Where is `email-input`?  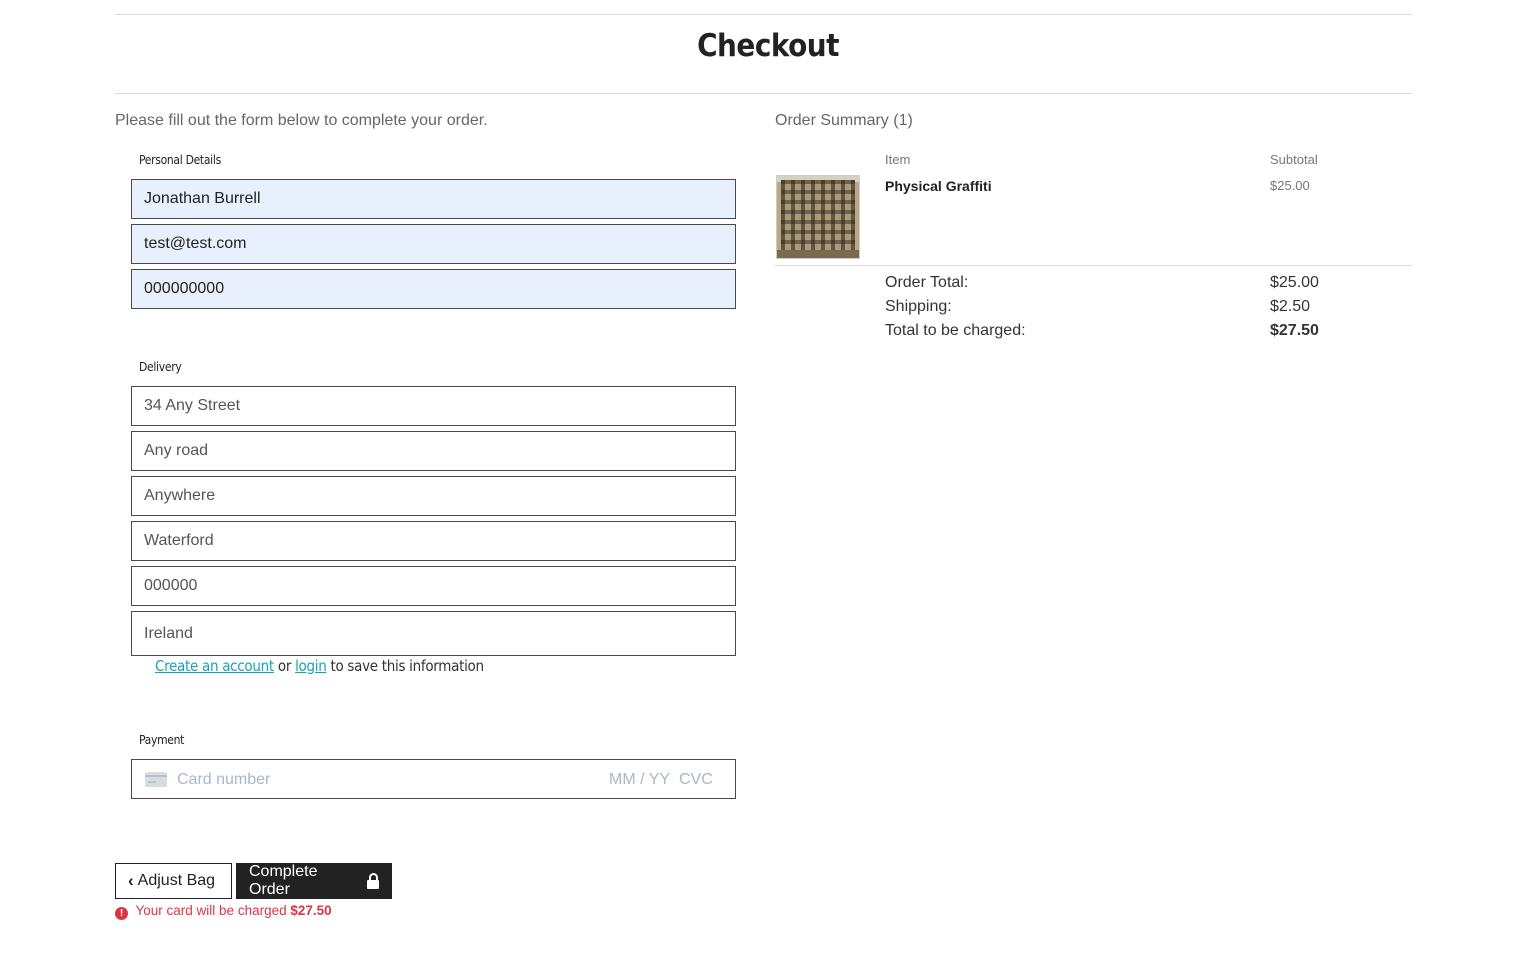
email-input is located at coordinates (433, 244).